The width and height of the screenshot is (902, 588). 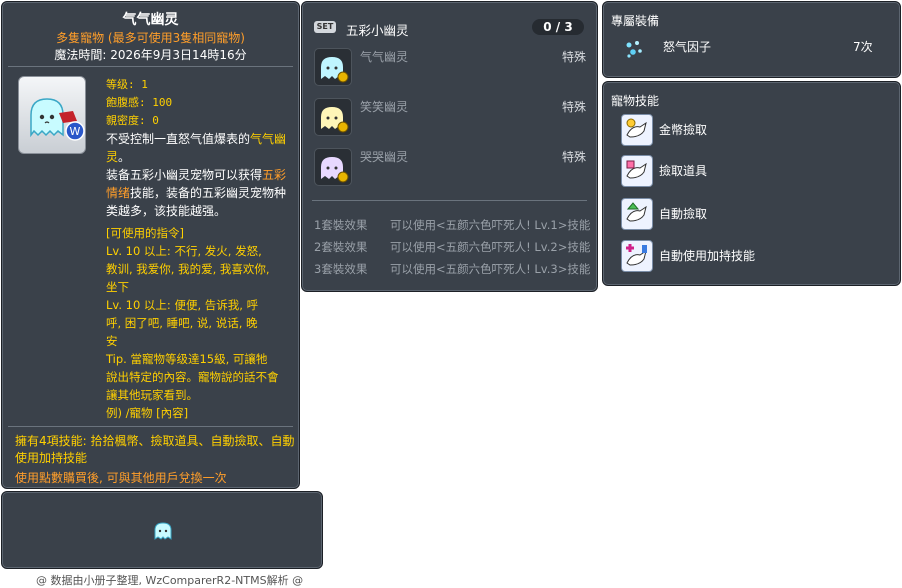 What do you see at coordinates (452, 247) in the screenshot?
I see `set-effect: 2套裝效果 可以使用<五颜六色吓死人! Lv.2>技能` at bounding box center [452, 247].